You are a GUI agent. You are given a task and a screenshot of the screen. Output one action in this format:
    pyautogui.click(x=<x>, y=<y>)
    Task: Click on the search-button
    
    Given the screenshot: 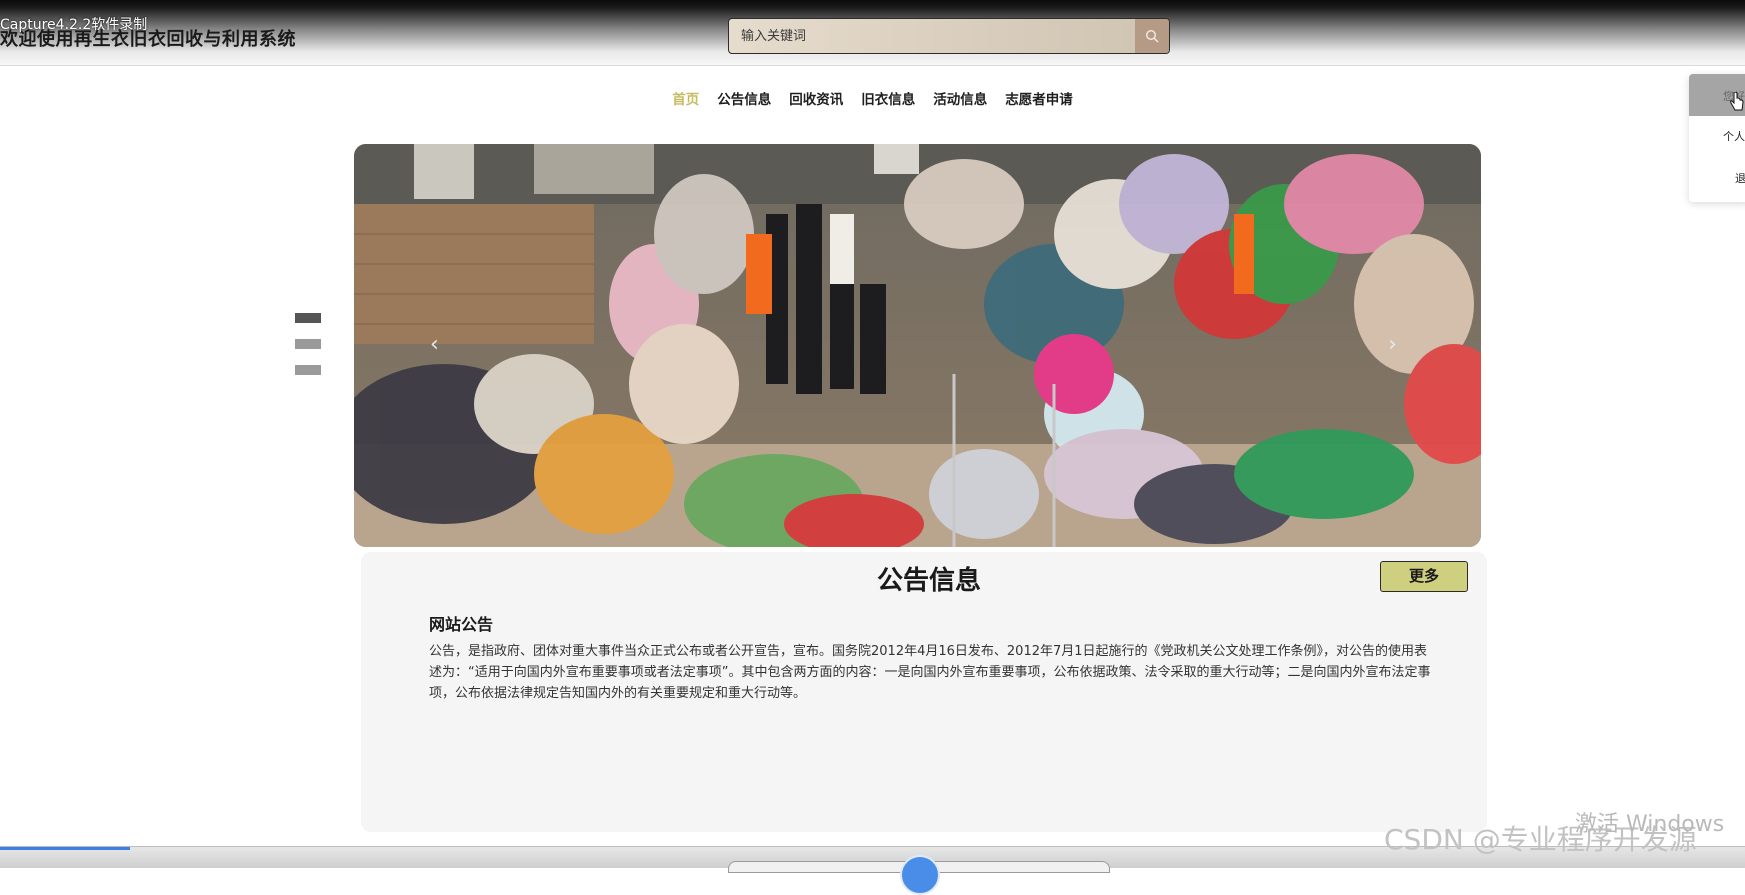 What is the action you would take?
    pyautogui.click(x=1152, y=36)
    